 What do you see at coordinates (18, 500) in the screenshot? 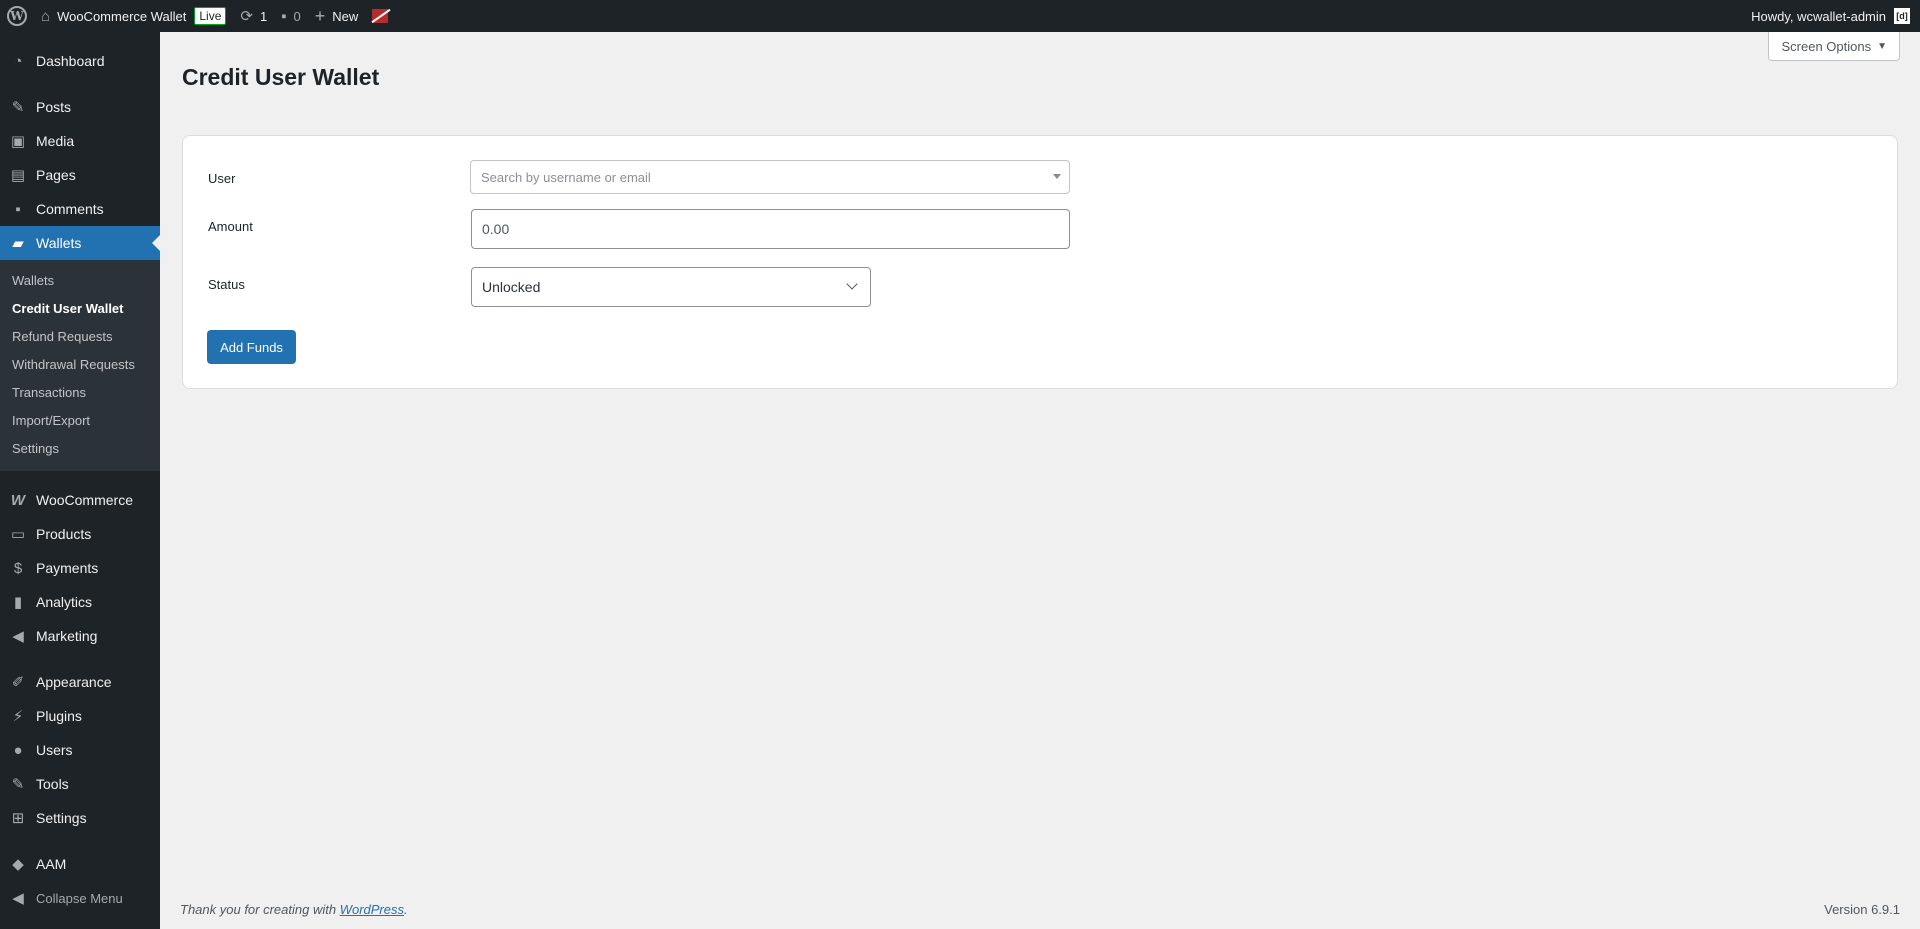
I see `woocommerce-icon: W` at bounding box center [18, 500].